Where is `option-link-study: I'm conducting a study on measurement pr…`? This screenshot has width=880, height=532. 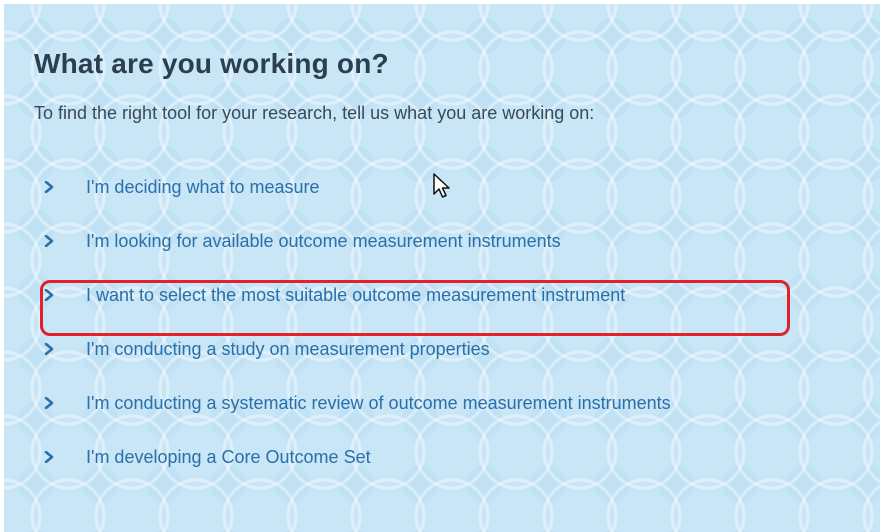 option-link-study: I'm conducting a study on measurement pr… is located at coordinates (288, 349).